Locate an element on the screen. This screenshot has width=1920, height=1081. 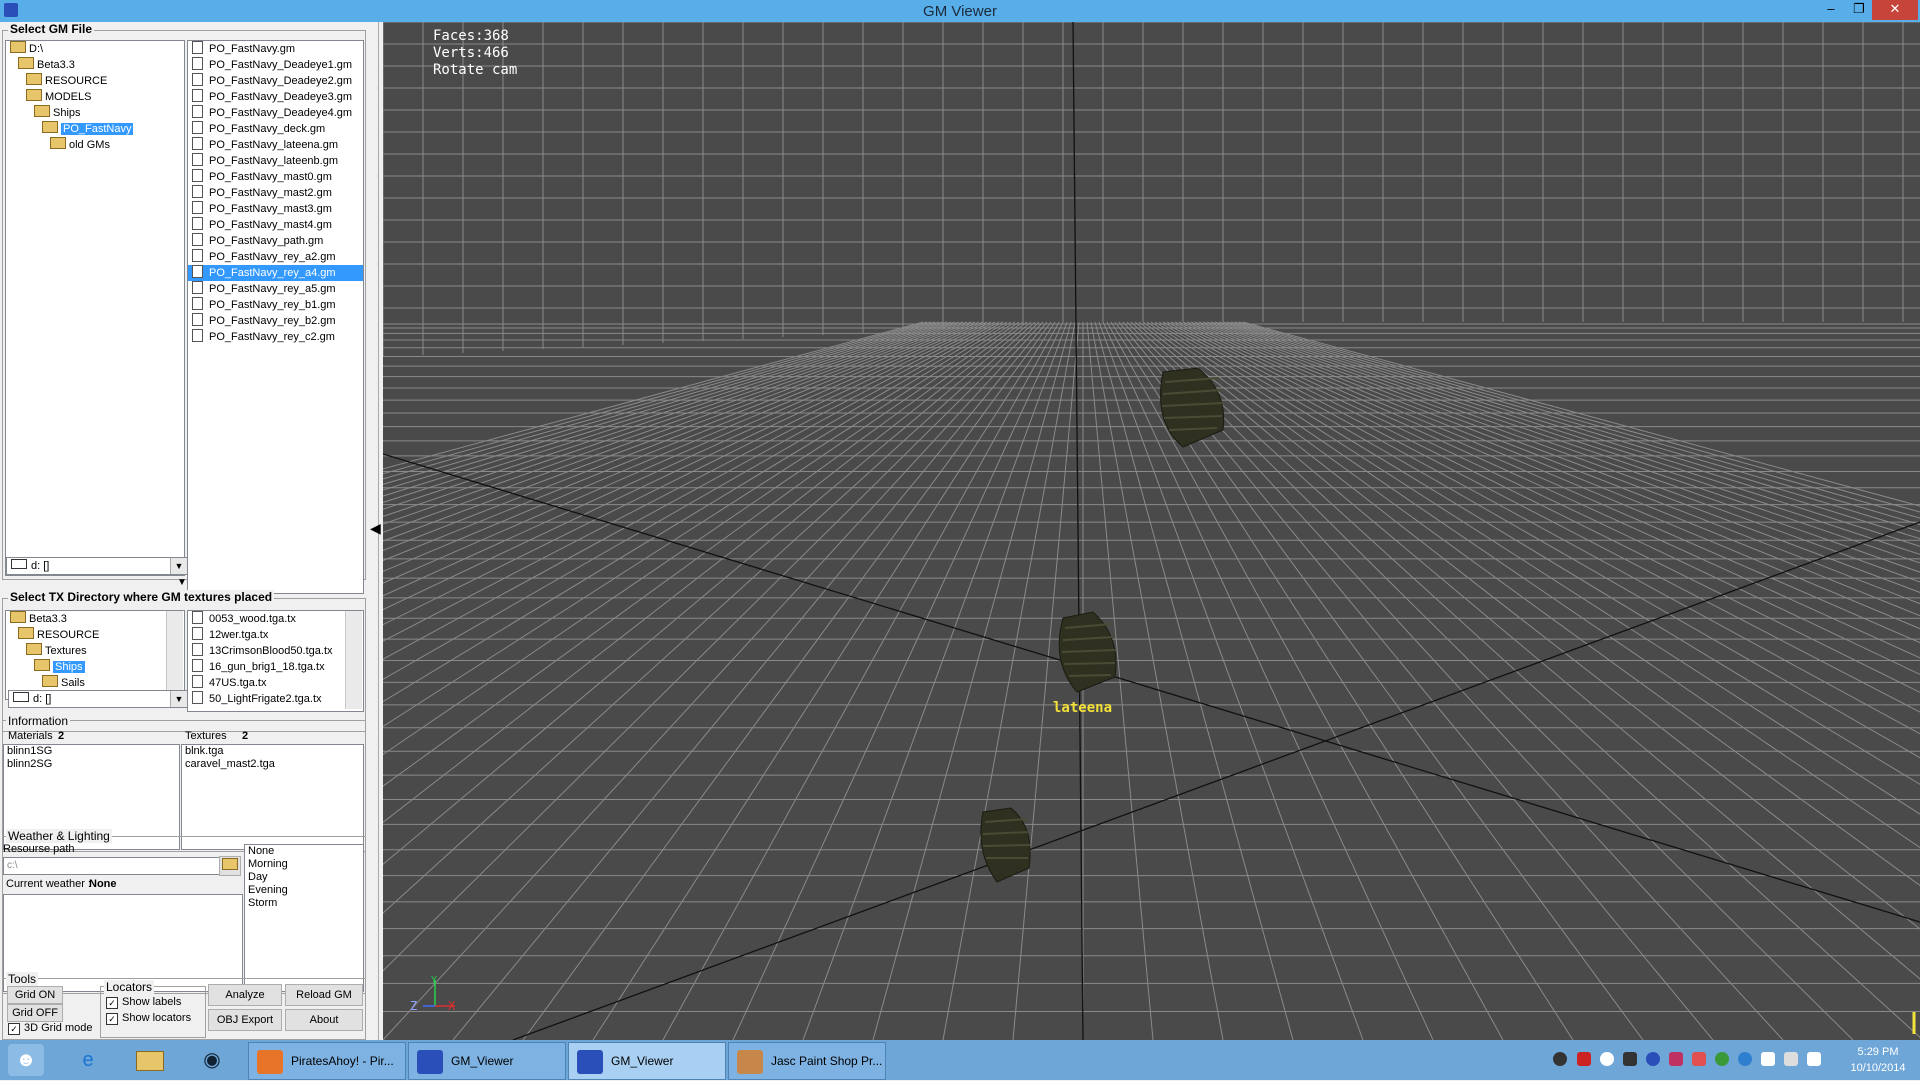
network-icon is located at coordinates (1791, 1059).